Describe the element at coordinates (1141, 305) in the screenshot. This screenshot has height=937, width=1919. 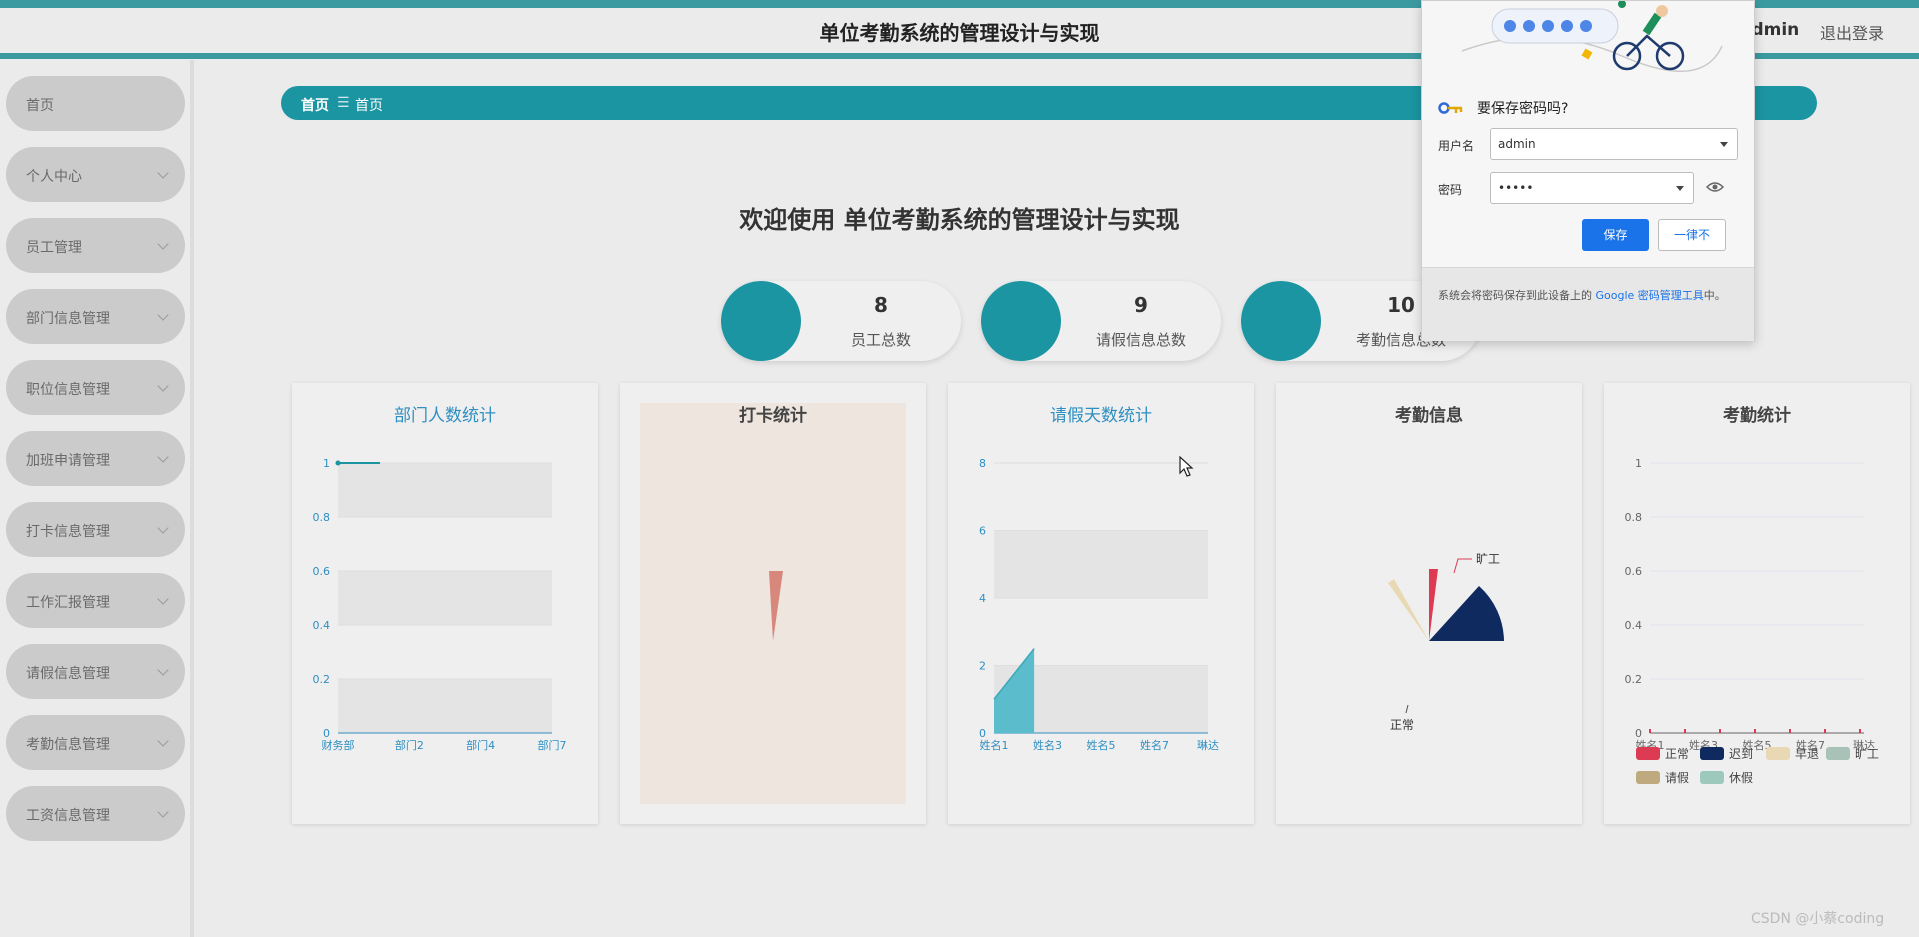
I see `stat-value: 9` at that location.